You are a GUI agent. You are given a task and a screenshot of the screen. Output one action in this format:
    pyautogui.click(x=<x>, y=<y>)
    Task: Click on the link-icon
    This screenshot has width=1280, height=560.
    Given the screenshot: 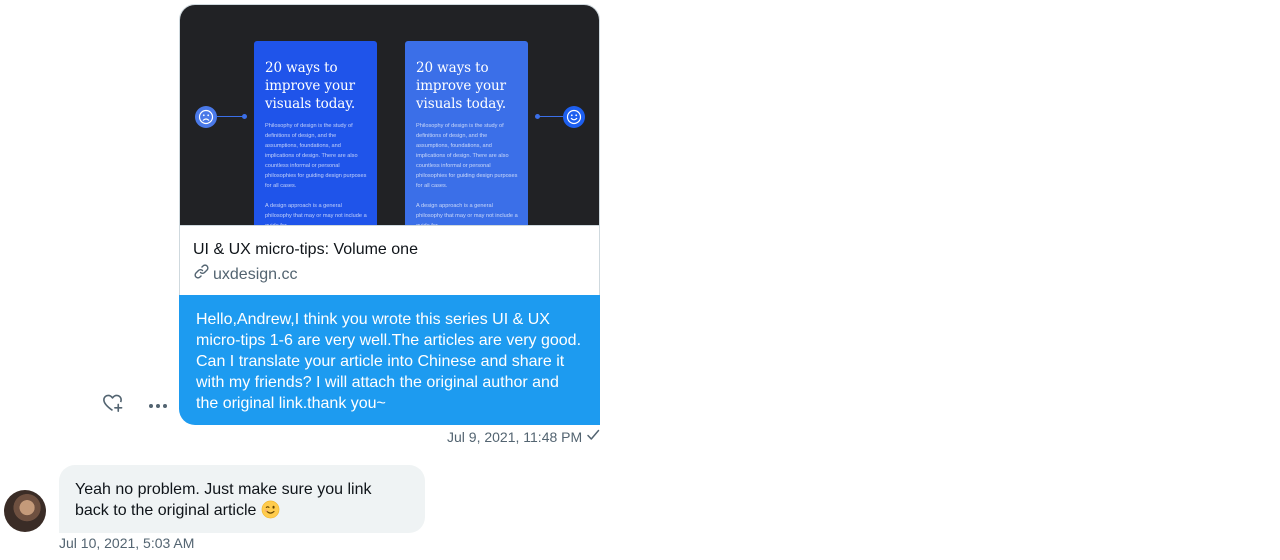 What is the action you would take?
    pyautogui.click(x=201, y=274)
    